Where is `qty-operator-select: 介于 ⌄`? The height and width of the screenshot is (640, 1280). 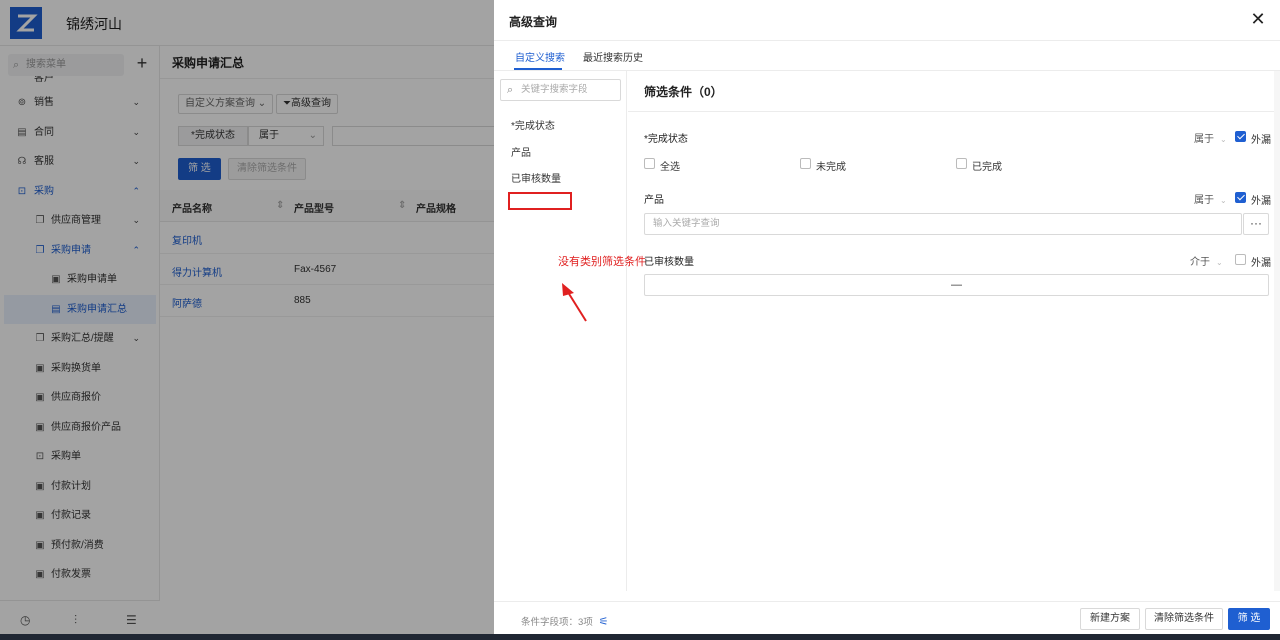
qty-operator-select: 介于 ⌄ is located at coordinates (1206, 260).